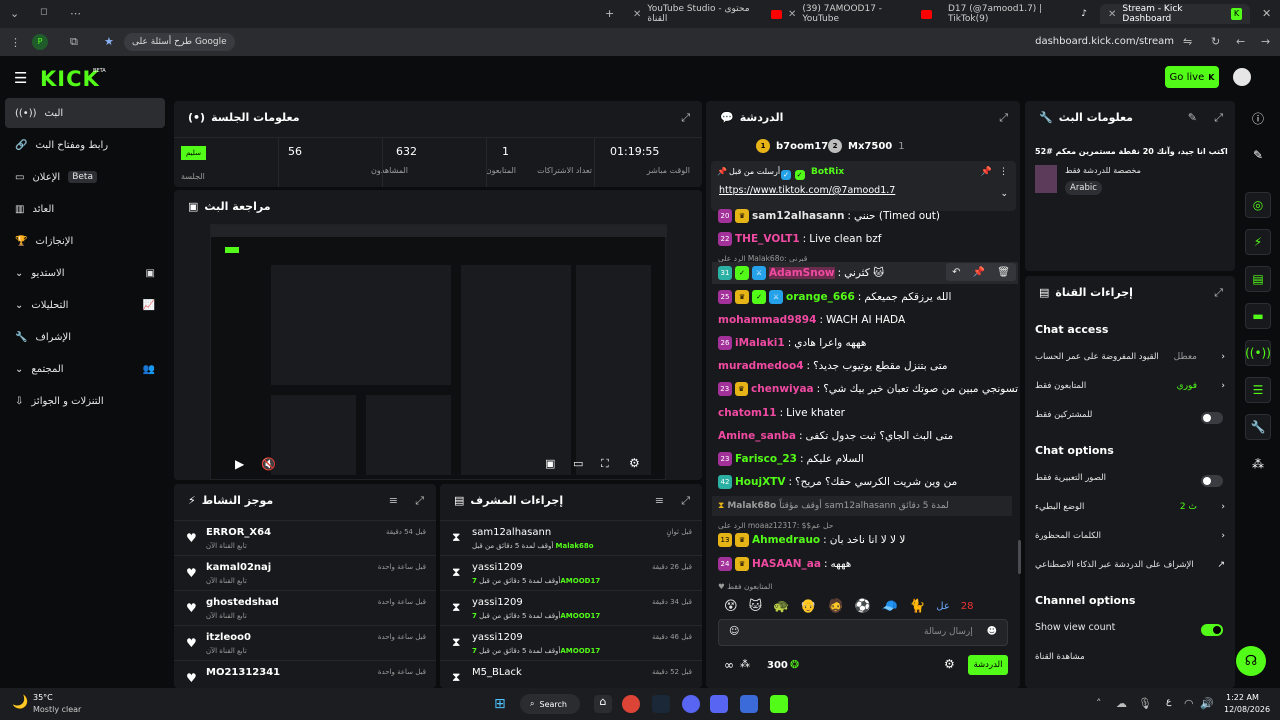 The width and height of the screenshot is (1280, 720). What do you see at coordinates (661, 704) in the screenshot?
I see `steam-icon` at bounding box center [661, 704].